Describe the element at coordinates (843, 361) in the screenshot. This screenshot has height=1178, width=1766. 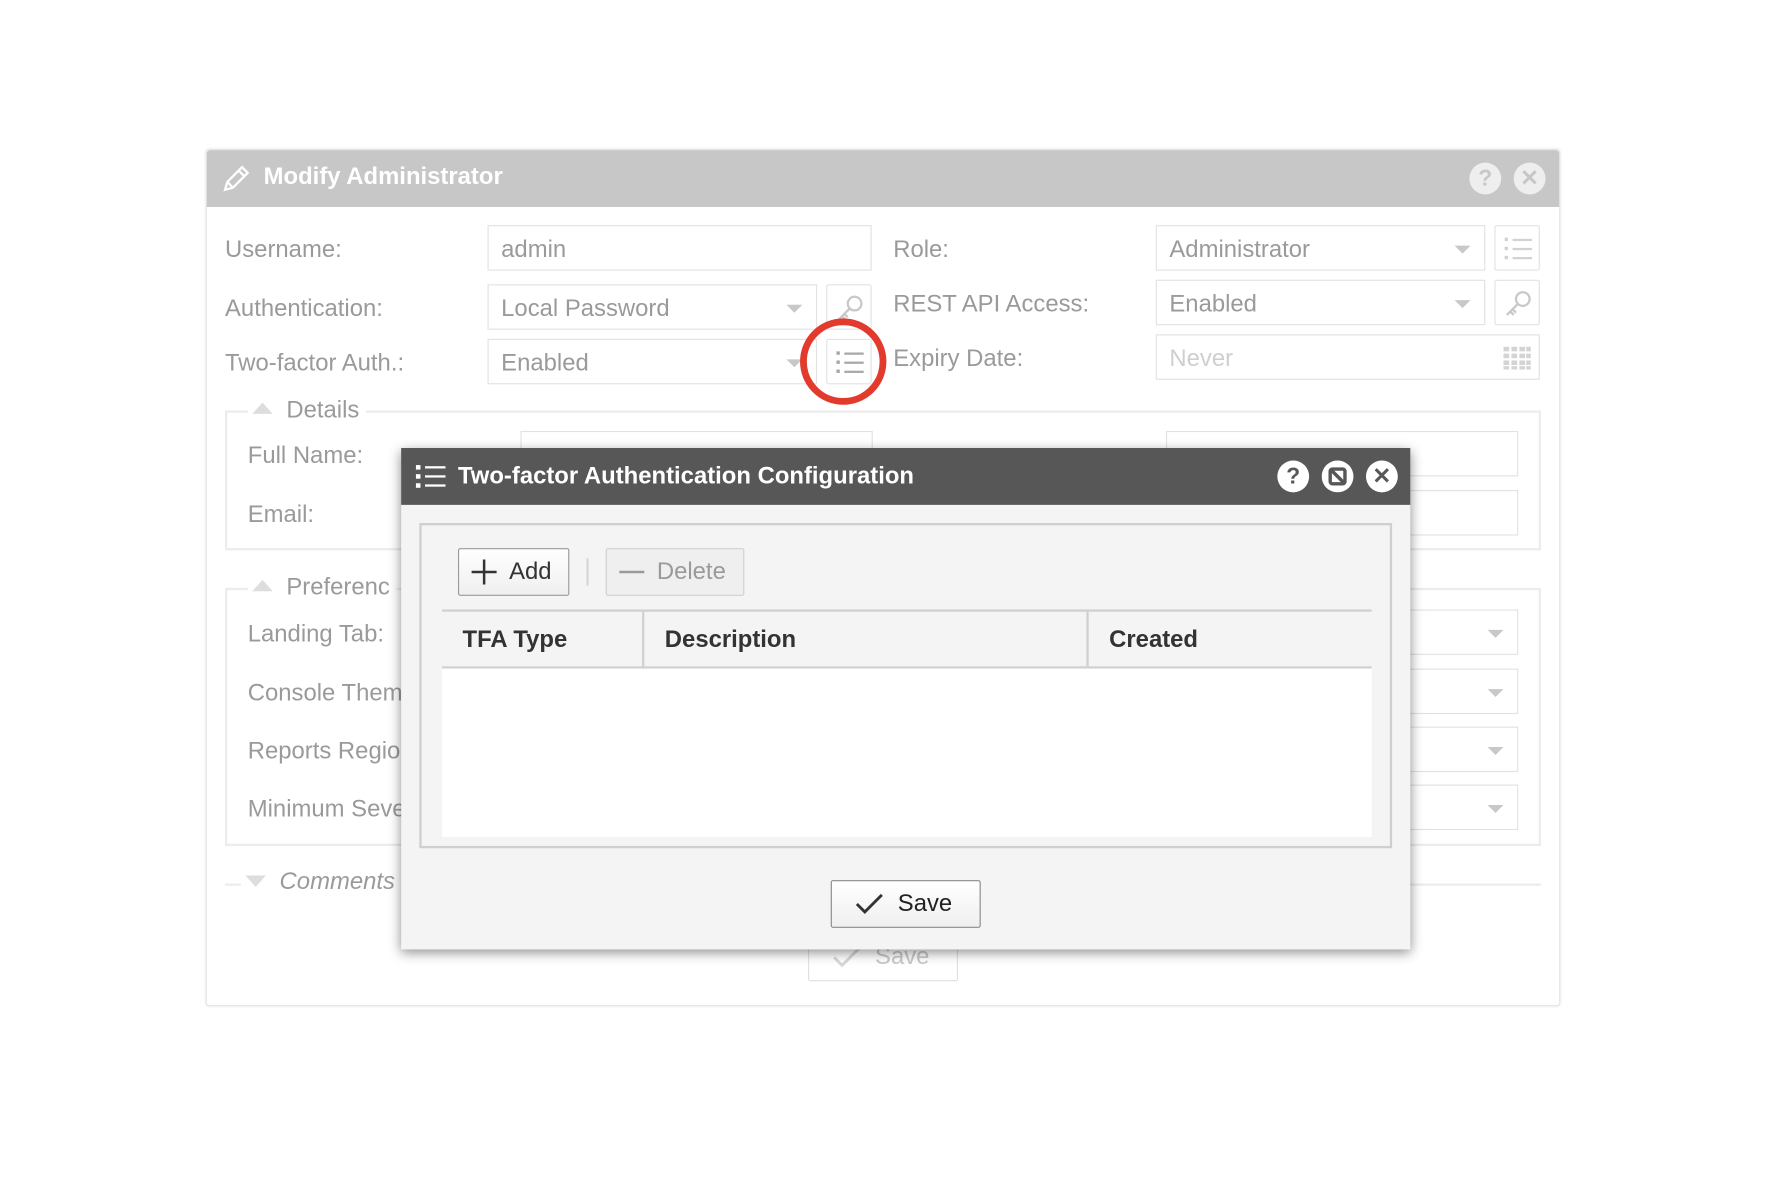
I see `highlight-circle` at that location.